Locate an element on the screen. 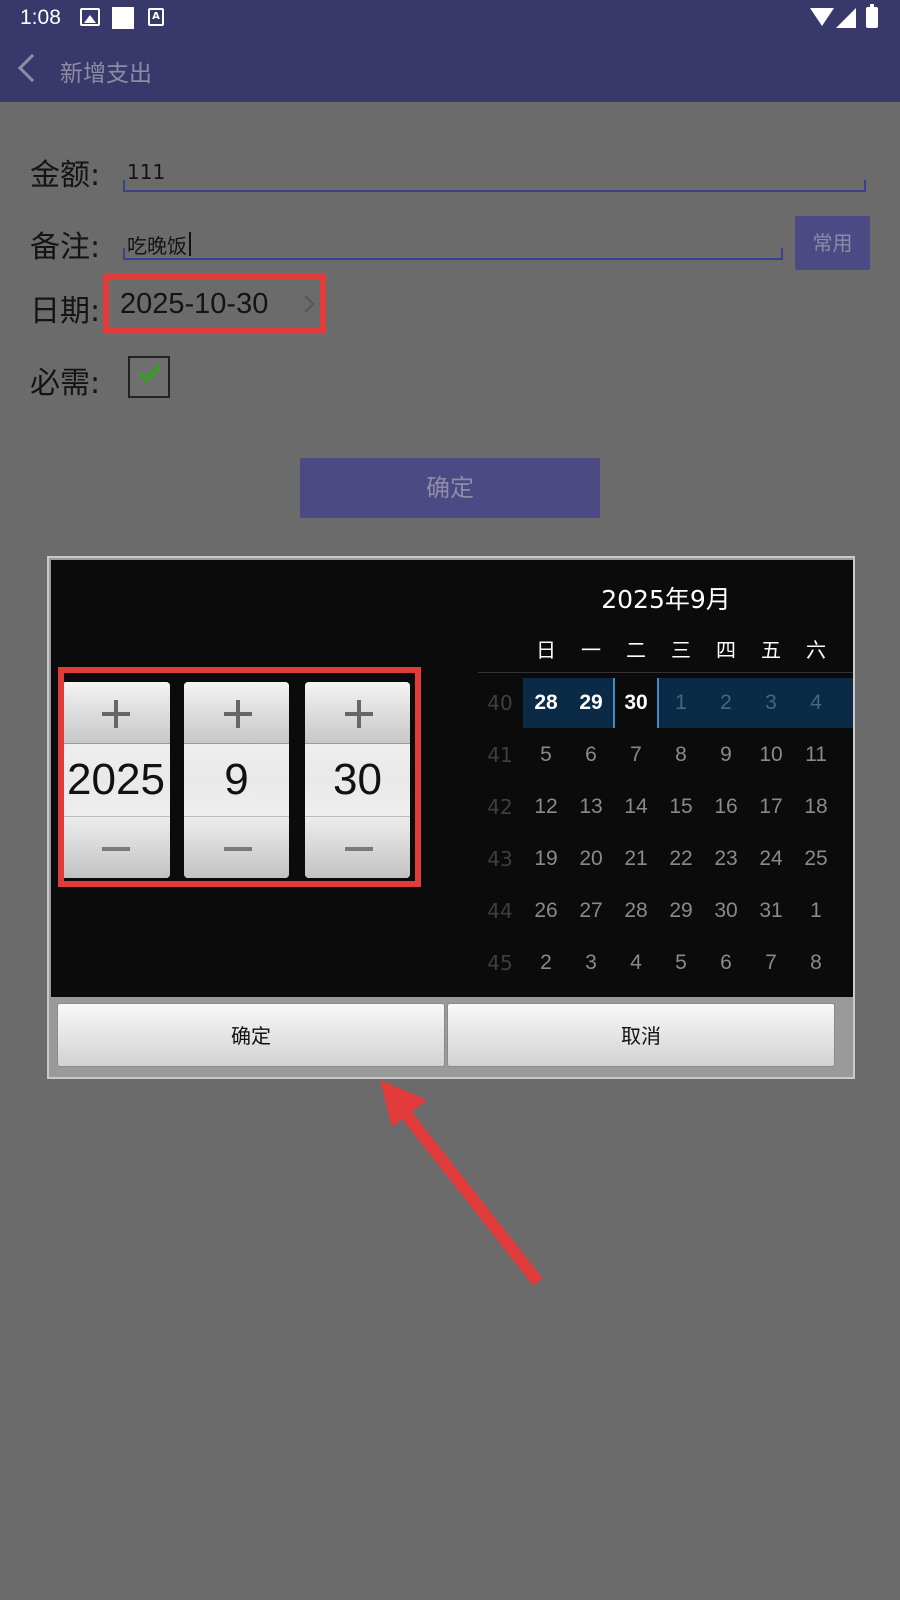 This screenshot has width=900, height=1600. annotation-arrow is located at coordinates (461, 1183).